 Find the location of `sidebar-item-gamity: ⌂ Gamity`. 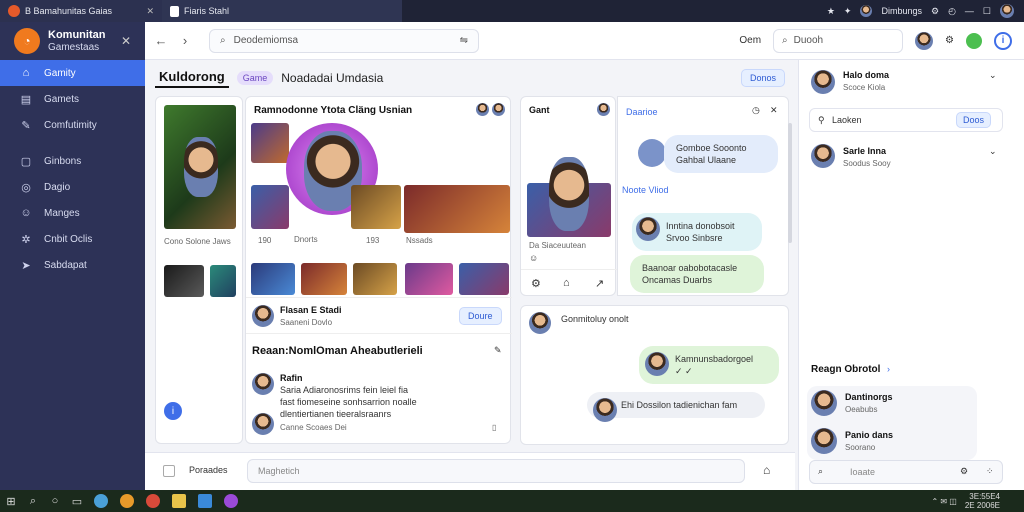

sidebar-item-gamity: ⌂ Gamity is located at coordinates (72, 73).